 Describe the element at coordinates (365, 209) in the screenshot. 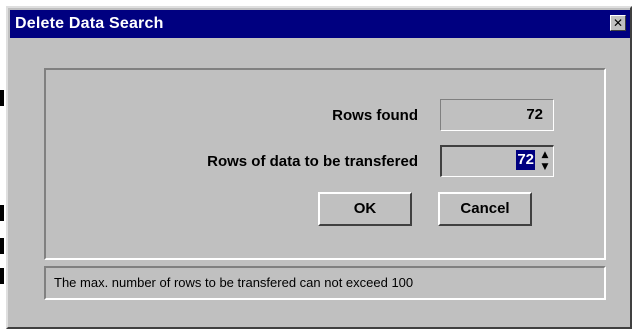

I see `ok-button: OK` at that location.